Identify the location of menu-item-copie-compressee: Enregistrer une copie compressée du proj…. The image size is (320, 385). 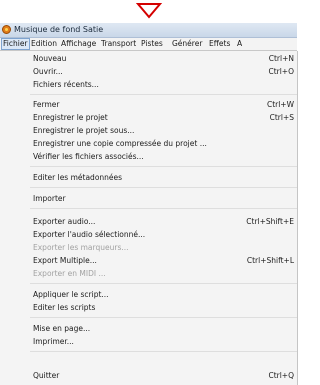
(148, 143).